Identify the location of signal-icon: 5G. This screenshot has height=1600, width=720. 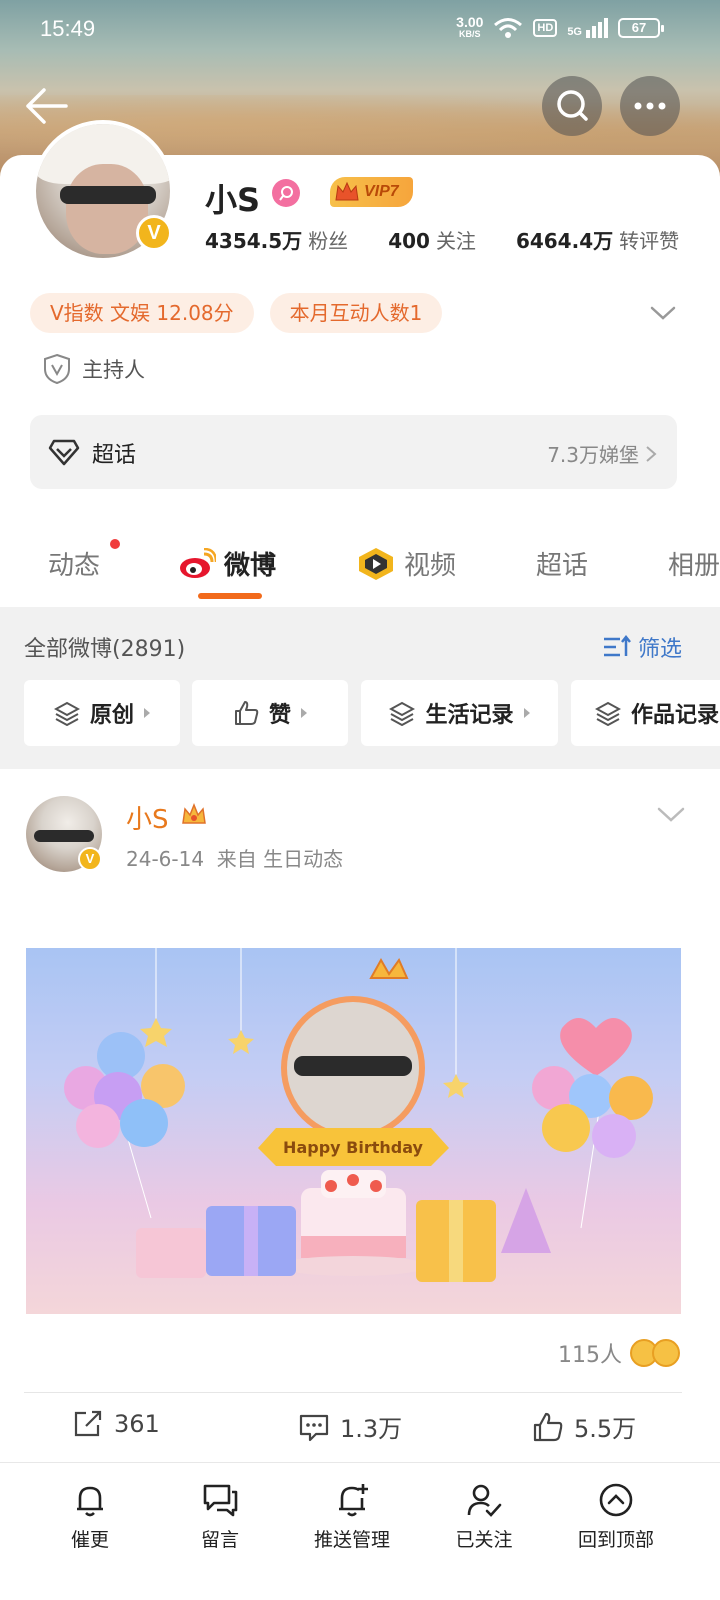
(587, 28).